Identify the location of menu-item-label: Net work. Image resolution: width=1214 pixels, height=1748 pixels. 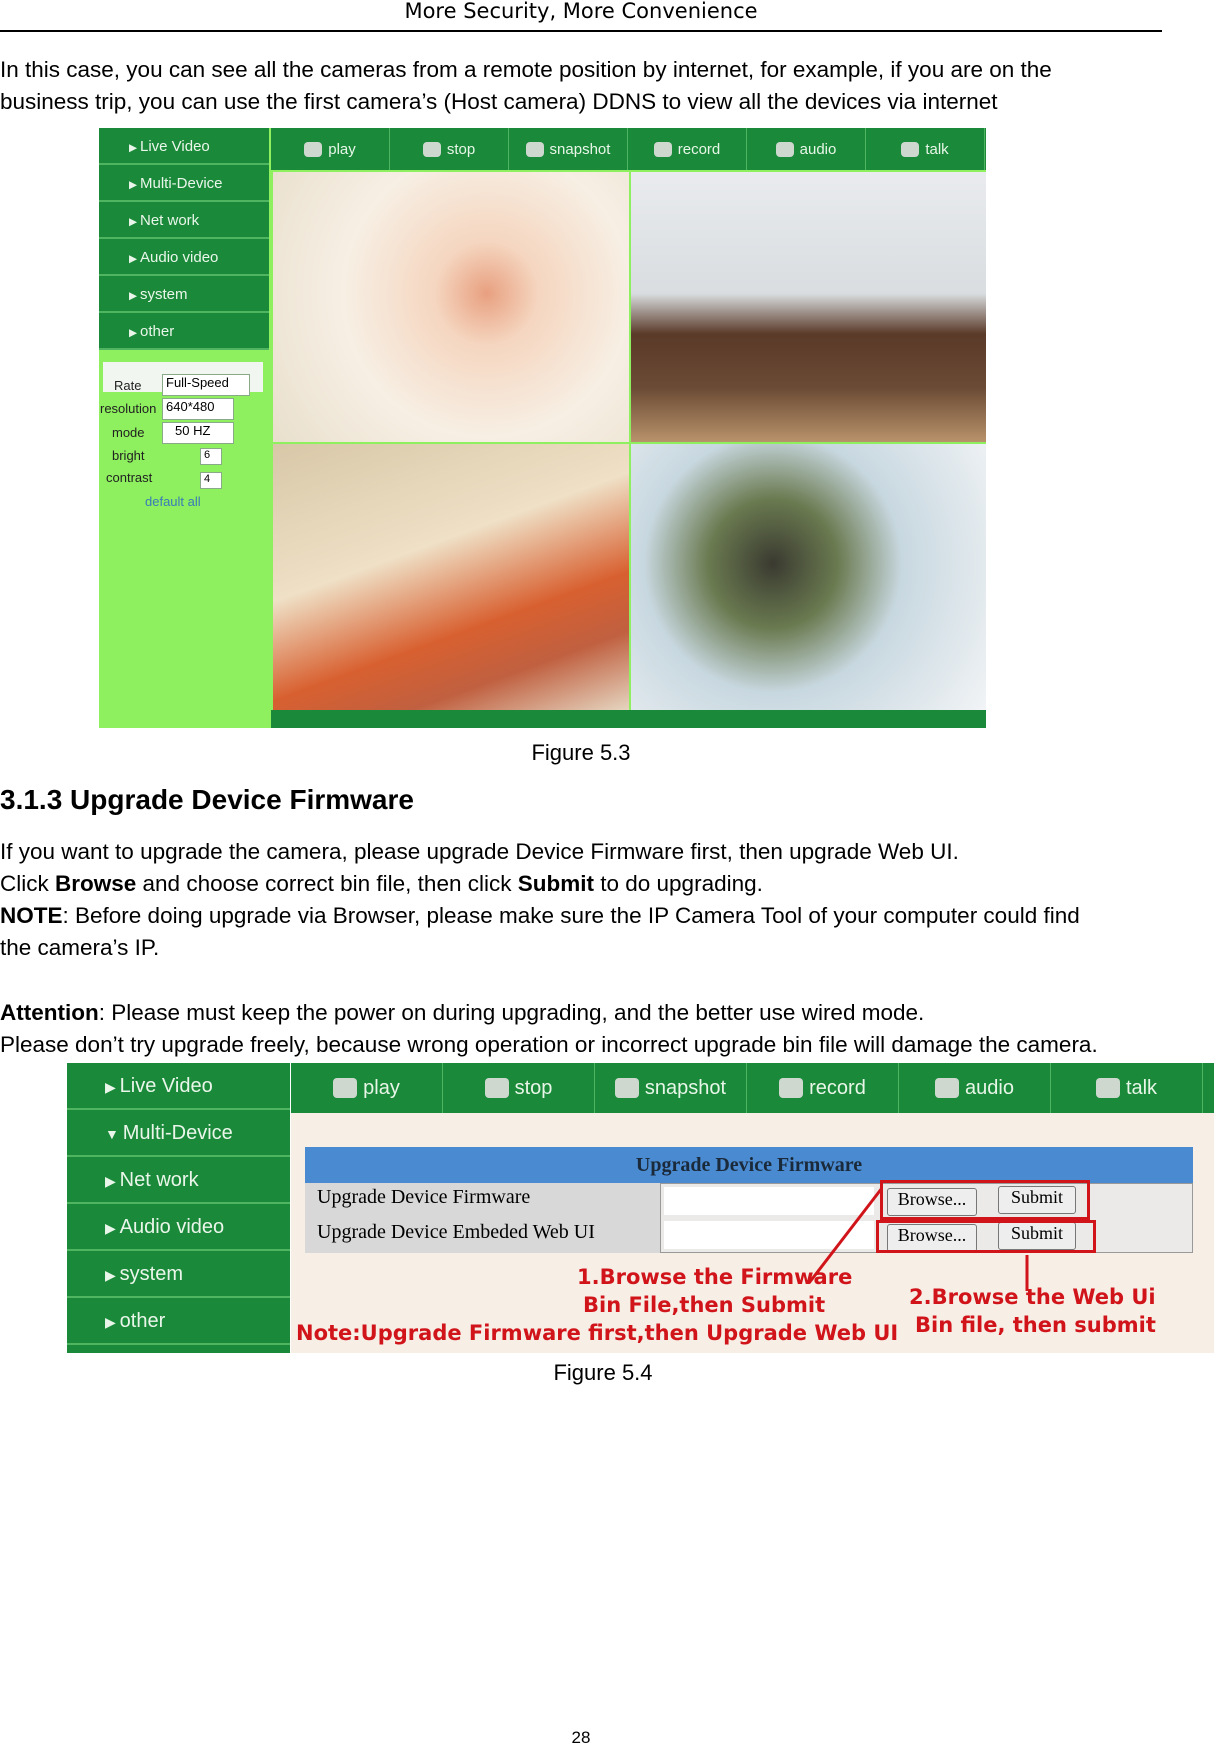
(170, 220).